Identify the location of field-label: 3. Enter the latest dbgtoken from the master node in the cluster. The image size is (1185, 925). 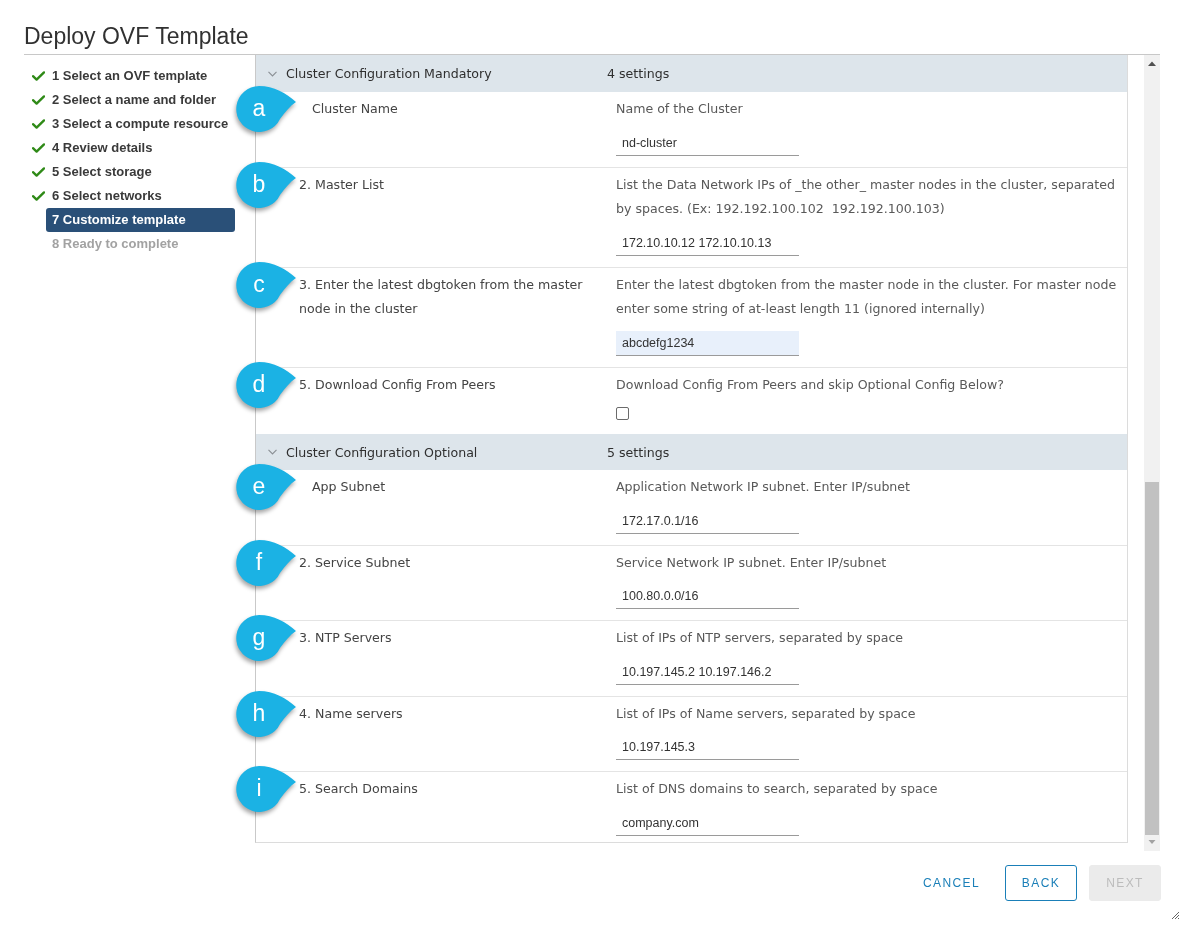
(441, 296).